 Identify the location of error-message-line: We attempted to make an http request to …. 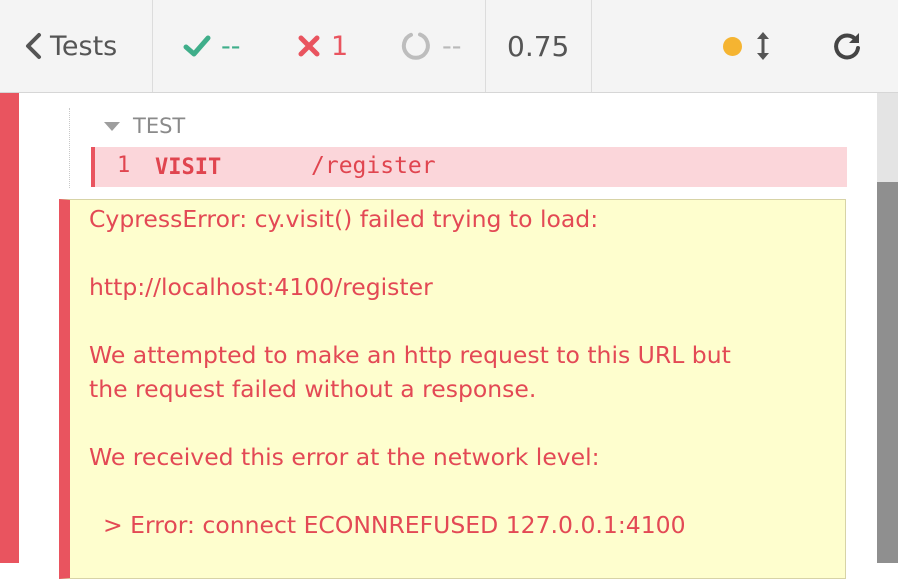
(410, 355).